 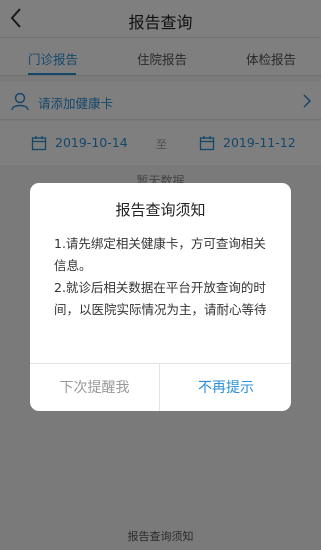 What do you see at coordinates (160, 254) in the screenshot?
I see `dialog-line-1: 1.请先绑定相关健康卡，方可查询相关信息。` at bounding box center [160, 254].